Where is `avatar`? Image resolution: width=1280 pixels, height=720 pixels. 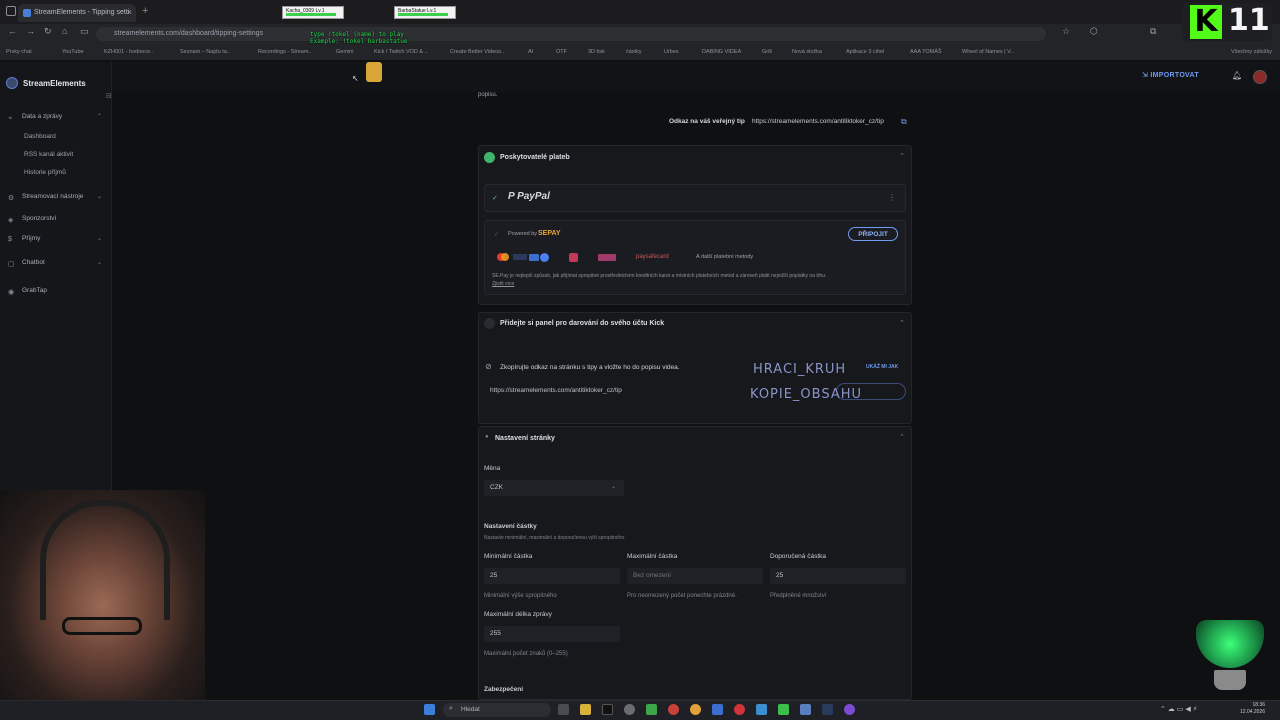 avatar is located at coordinates (1260, 77).